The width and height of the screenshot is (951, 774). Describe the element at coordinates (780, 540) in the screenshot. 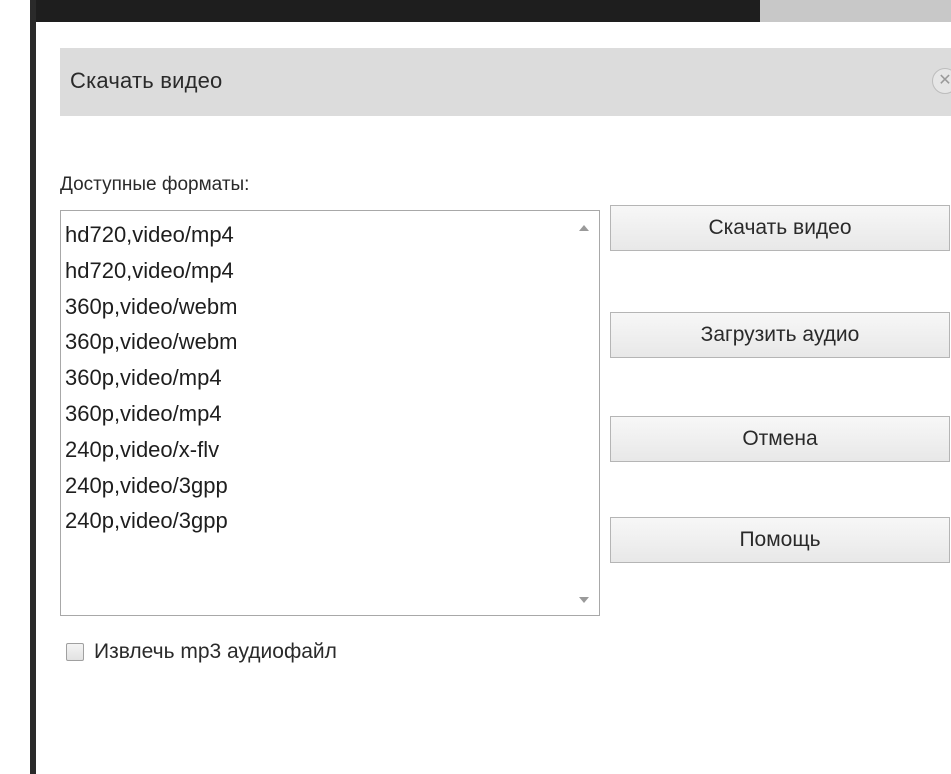

I see `help-button: Помощь` at that location.